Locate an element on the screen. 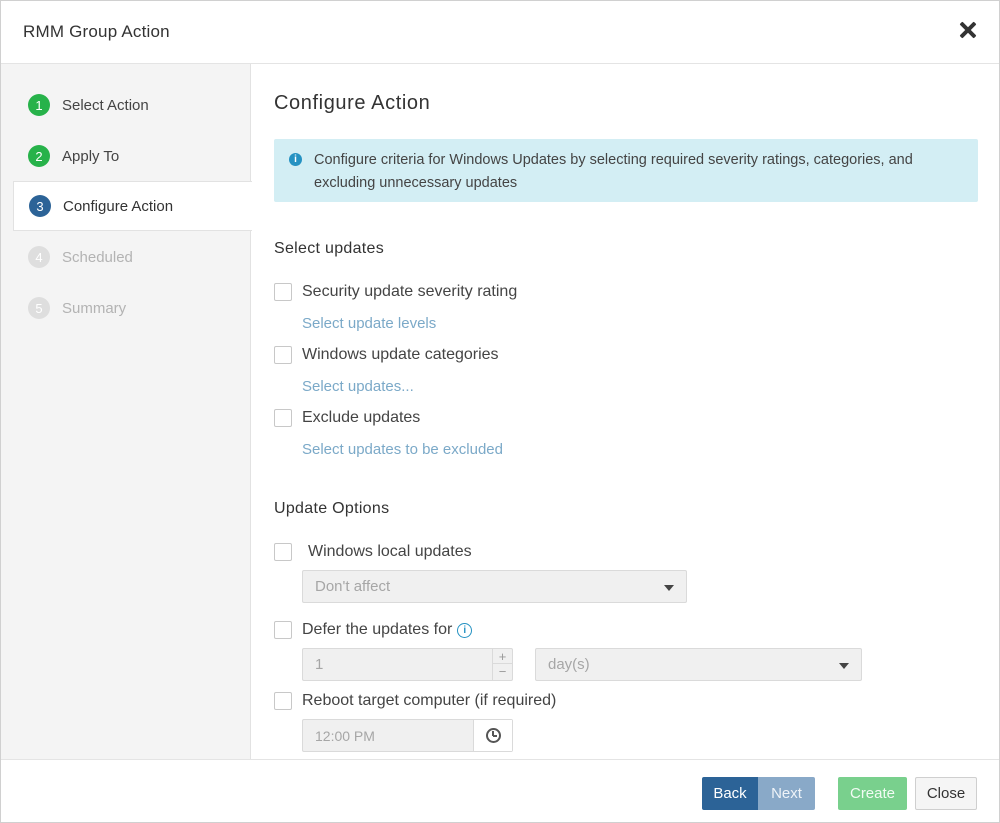 The image size is (1000, 823). step-number: 2 is located at coordinates (39, 156).